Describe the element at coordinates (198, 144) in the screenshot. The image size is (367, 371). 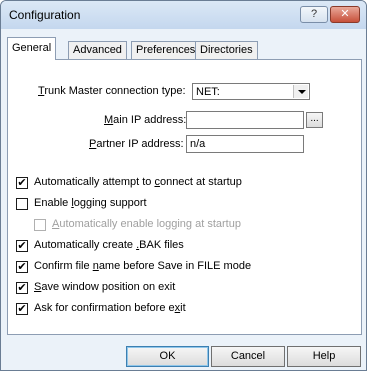
I see `partner-ip-value: n/a` at that location.